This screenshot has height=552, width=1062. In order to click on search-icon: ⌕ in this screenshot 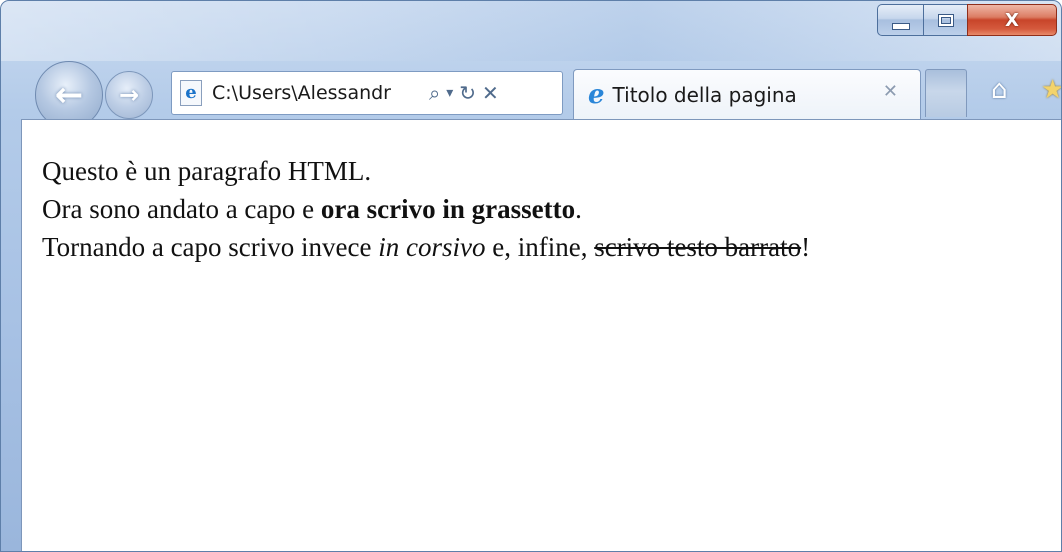, I will do `click(434, 93)`.